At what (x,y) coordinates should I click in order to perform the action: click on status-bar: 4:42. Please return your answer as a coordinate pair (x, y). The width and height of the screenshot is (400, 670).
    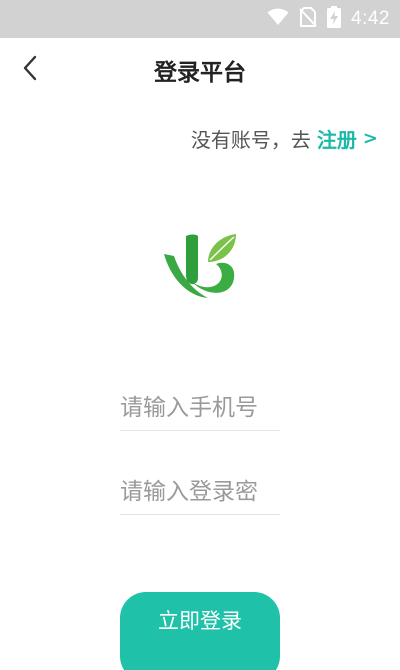
    Looking at the image, I should click on (200, 19).